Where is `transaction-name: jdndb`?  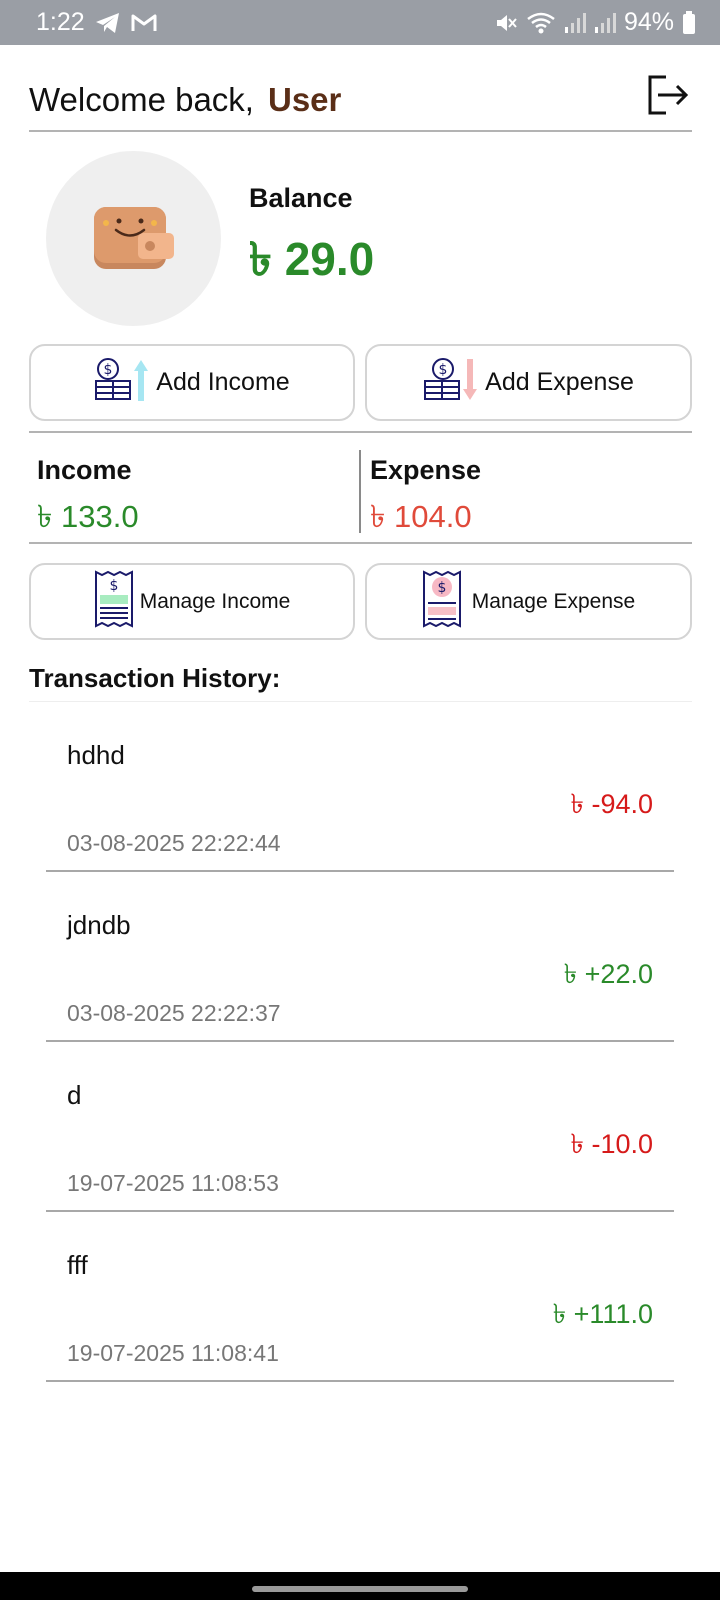 transaction-name: jdndb is located at coordinates (99, 925).